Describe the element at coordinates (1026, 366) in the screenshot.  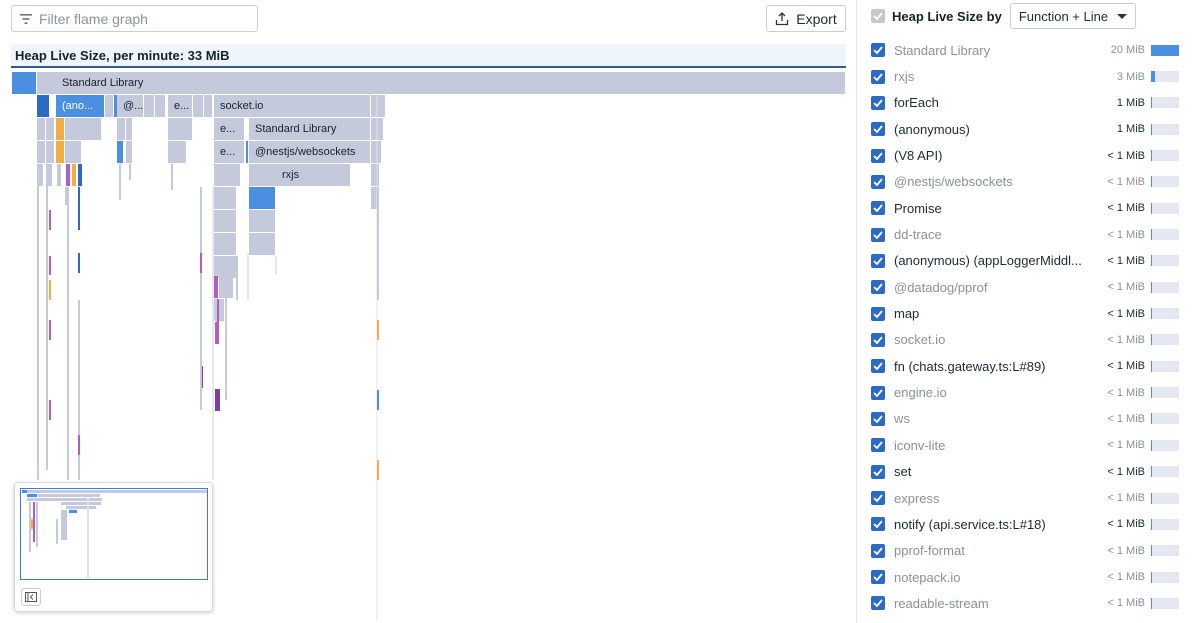
I see `legend-item: fn (chats.gateway.ts:L#89) < 1 MiB` at that location.